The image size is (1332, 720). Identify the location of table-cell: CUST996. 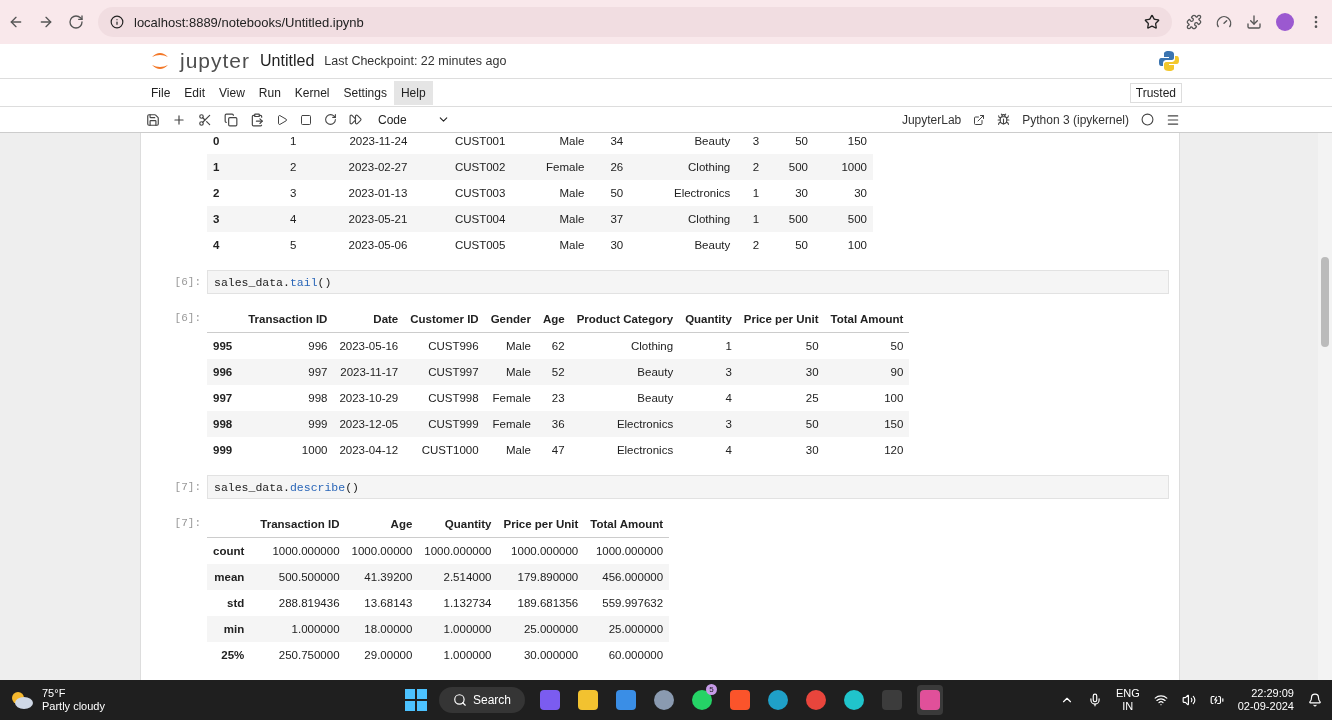
(444, 345).